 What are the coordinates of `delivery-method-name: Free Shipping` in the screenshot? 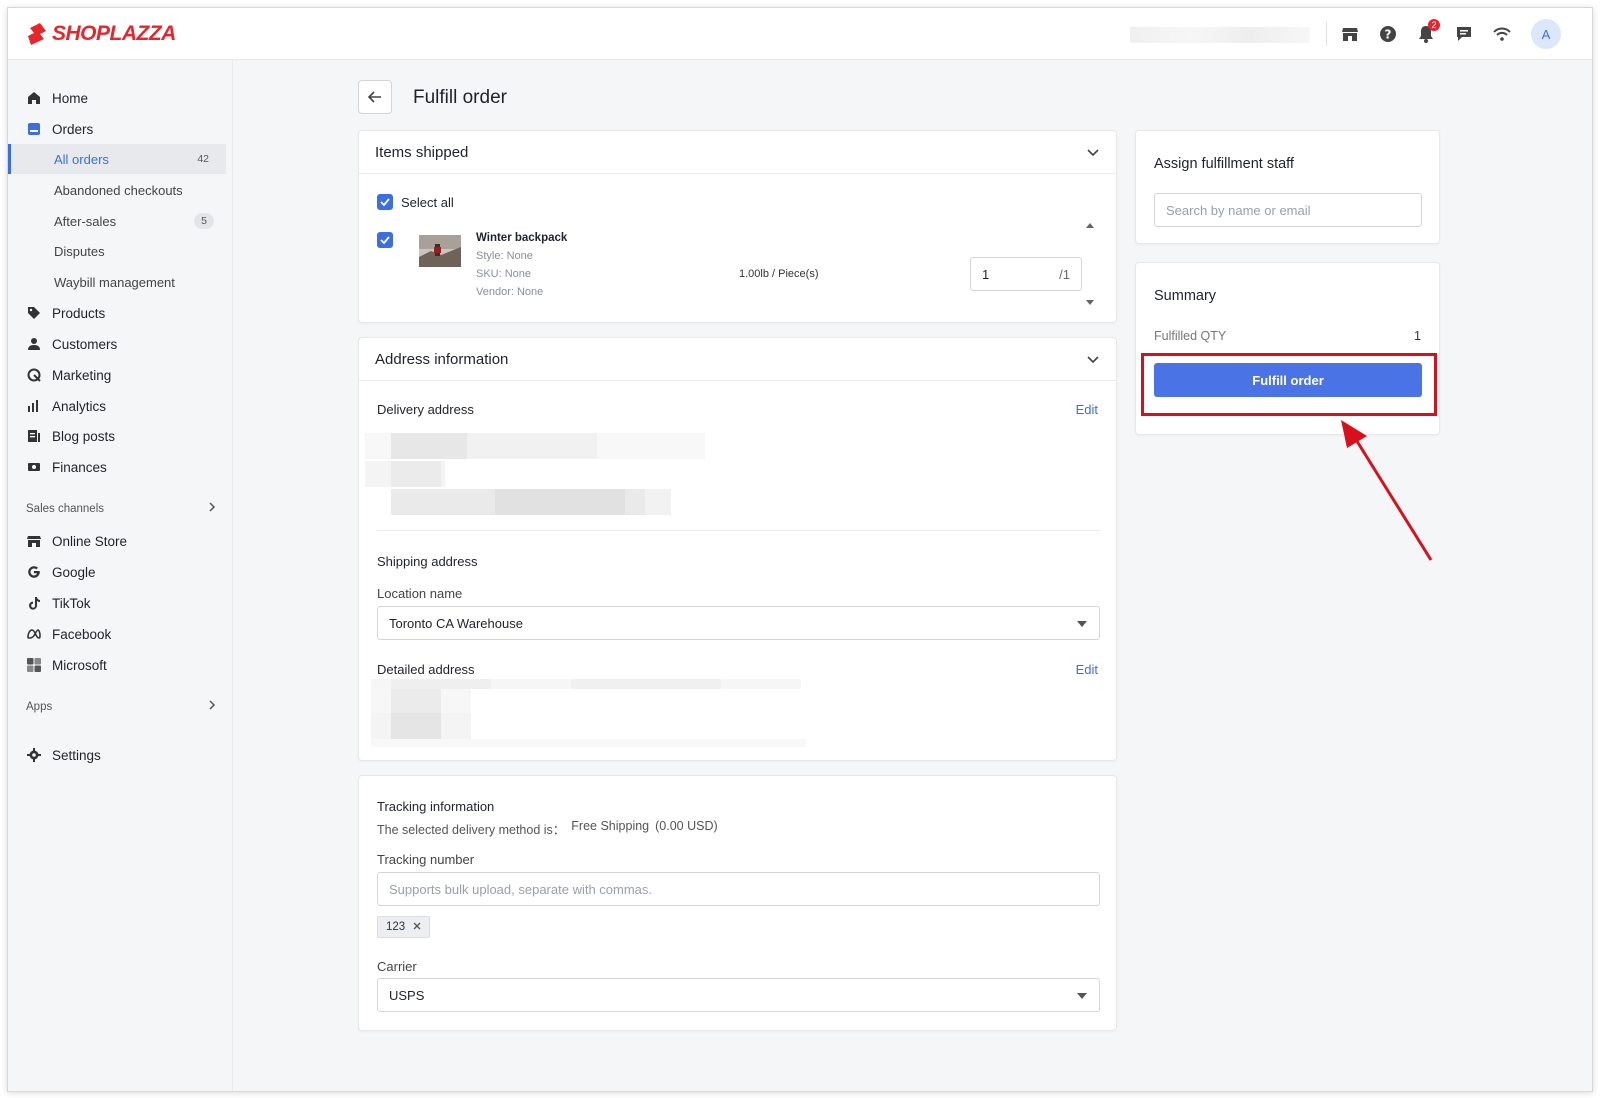 It's located at (610, 826).